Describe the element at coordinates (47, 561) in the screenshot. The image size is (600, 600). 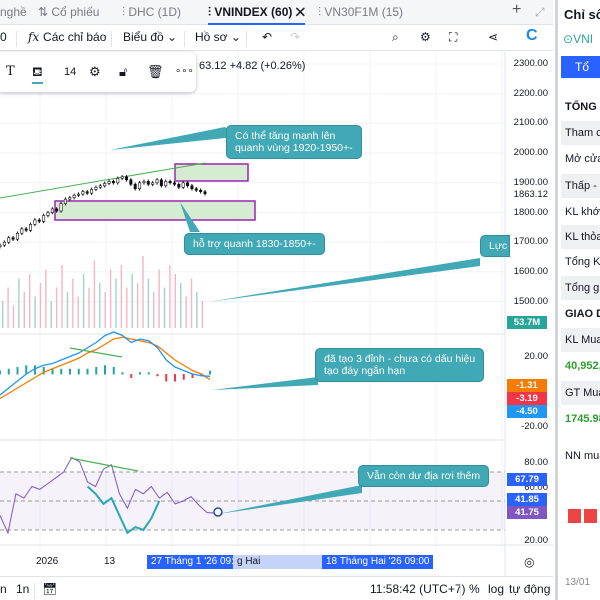
I see `time-label: 2026` at that location.